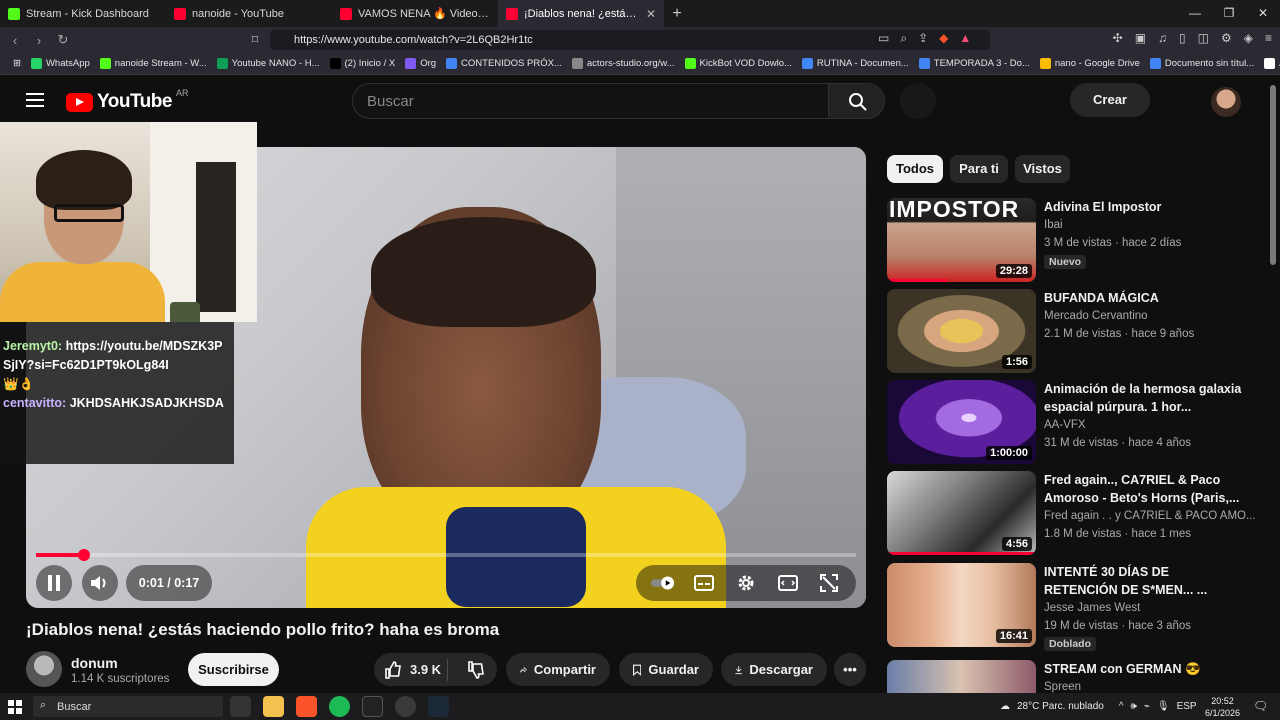  I want to click on taskbar-search: ⌕ Buscar, so click(128, 706).